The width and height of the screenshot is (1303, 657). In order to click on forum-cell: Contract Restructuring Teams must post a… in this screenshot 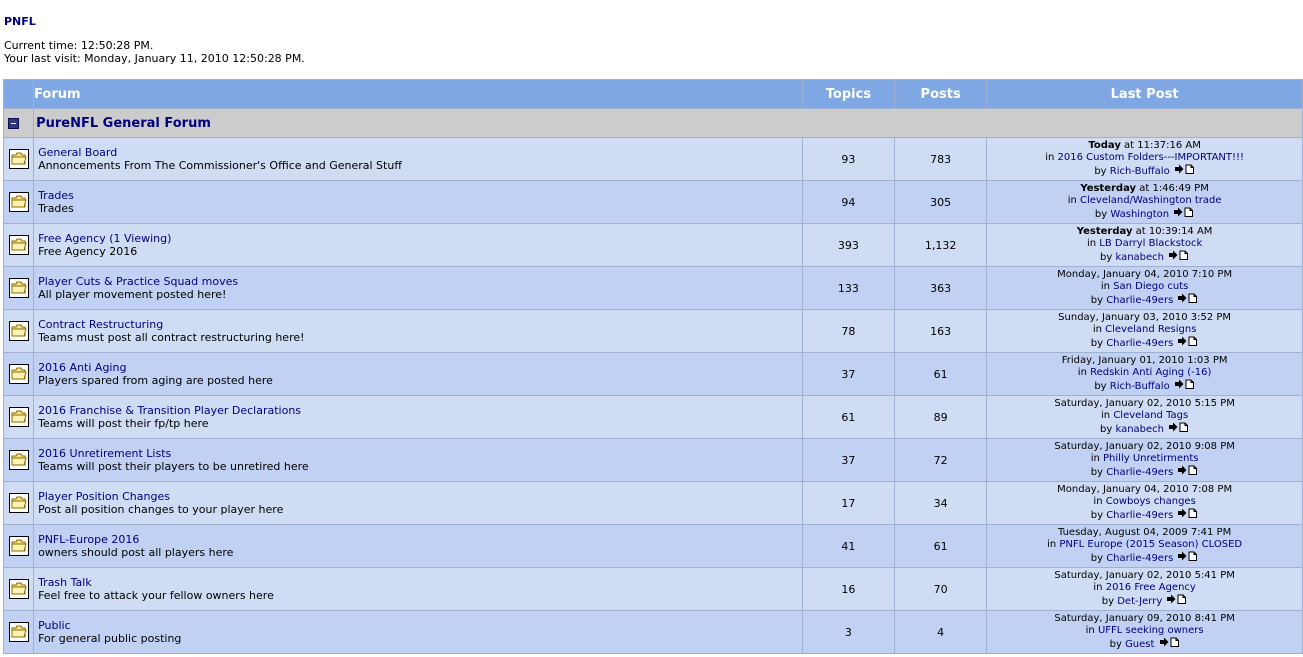, I will do `click(418, 331)`.